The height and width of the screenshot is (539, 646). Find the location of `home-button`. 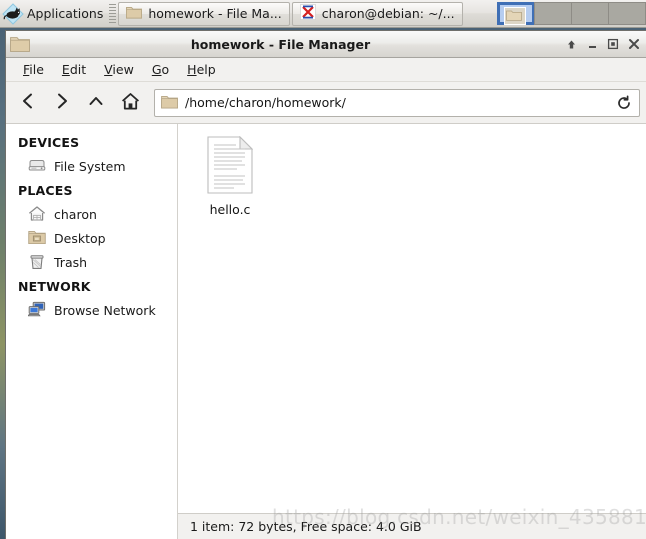

home-button is located at coordinates (130, 103).